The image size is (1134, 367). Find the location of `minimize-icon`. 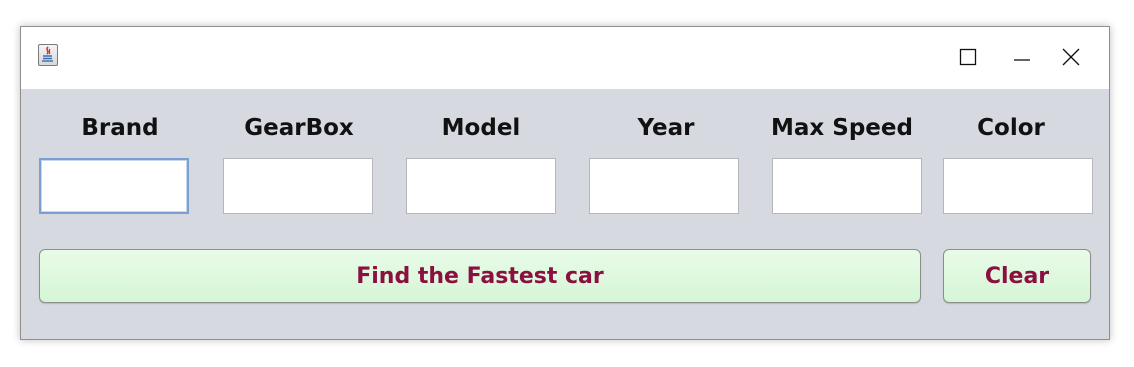

minimize-icon is located at coordinates (1022, 60).